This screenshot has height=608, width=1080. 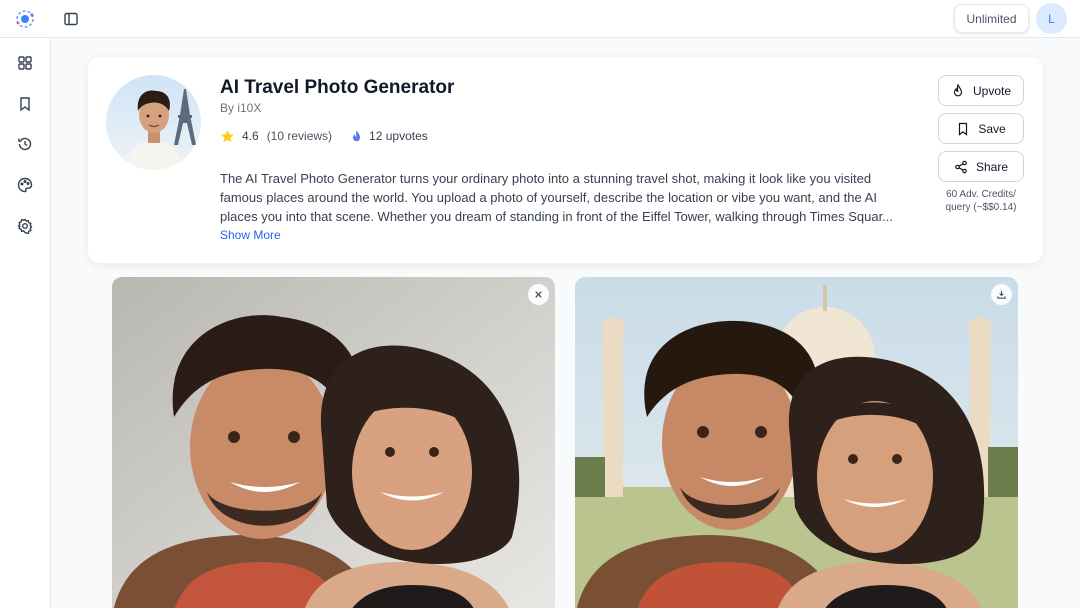 What do you see at coordinates (992, 128) in the screenshot?
I see `save-label: Save` at bounding box center [992, 128].